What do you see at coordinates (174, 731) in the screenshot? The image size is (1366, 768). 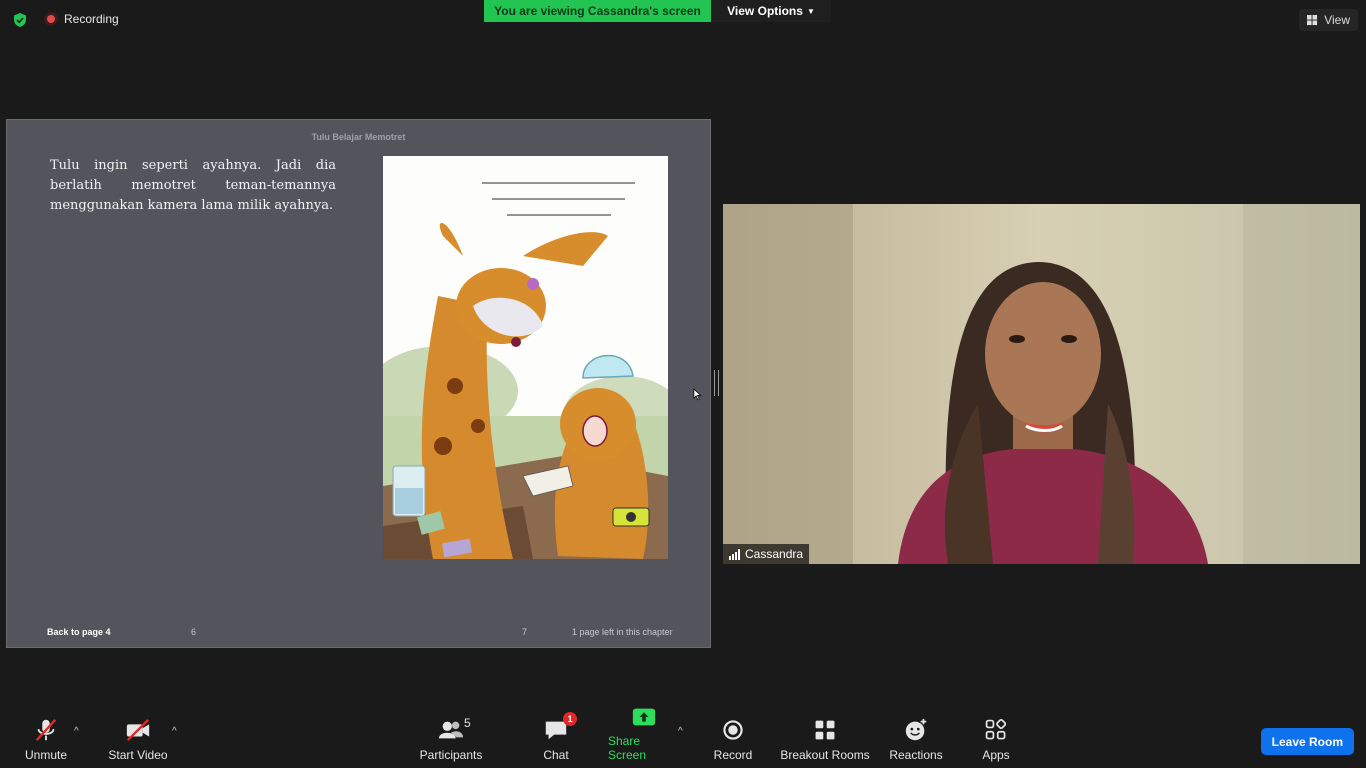 I see `video-options-chevron-icon: ^` at bounding box center [174, 731].